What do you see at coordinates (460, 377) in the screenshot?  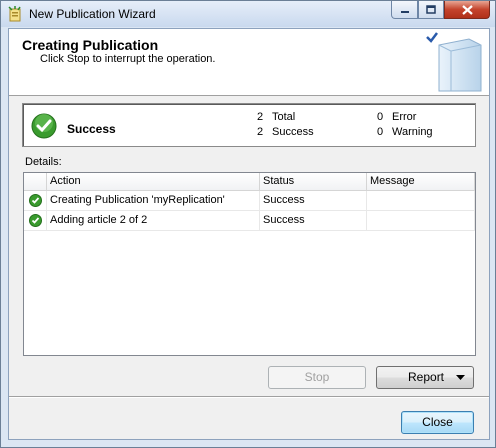 I see `chevron-down-icon` at bounding box center [460, 377].